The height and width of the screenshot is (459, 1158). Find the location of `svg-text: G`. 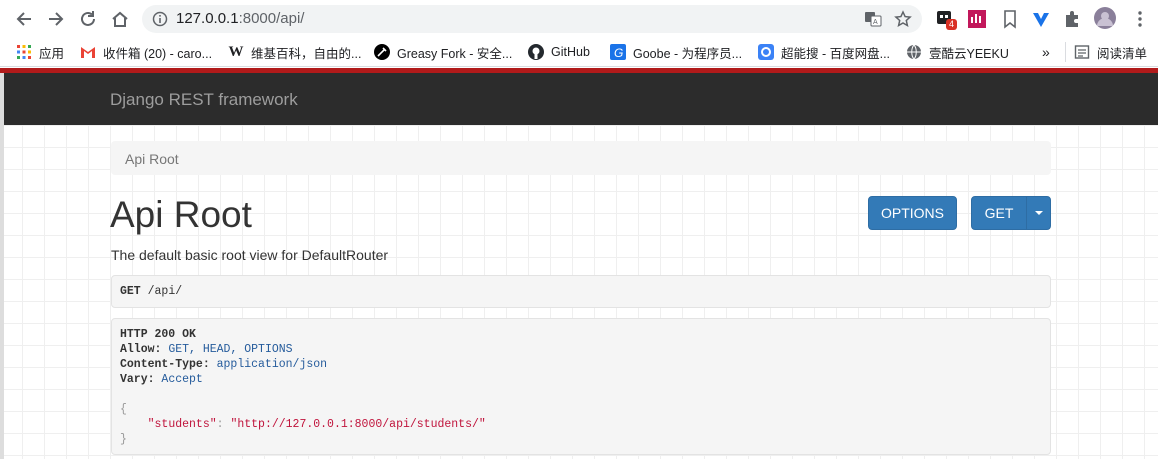

svg-text: G is located at coordinates (618, 53).